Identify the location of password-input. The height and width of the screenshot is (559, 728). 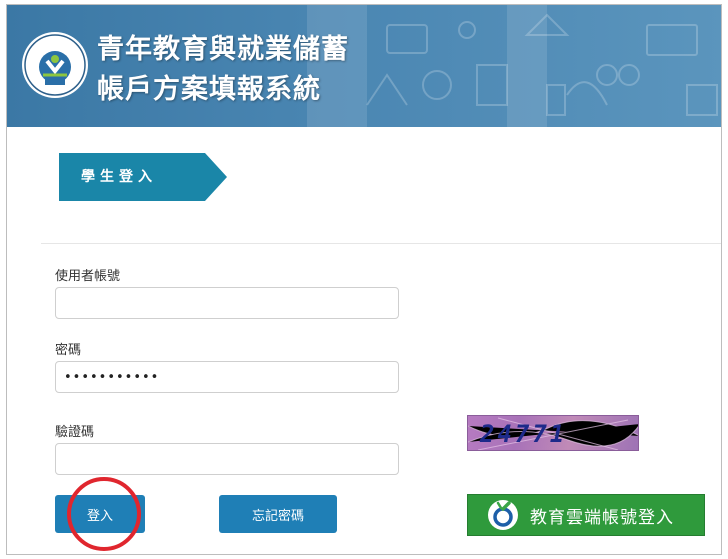
(227, 377).